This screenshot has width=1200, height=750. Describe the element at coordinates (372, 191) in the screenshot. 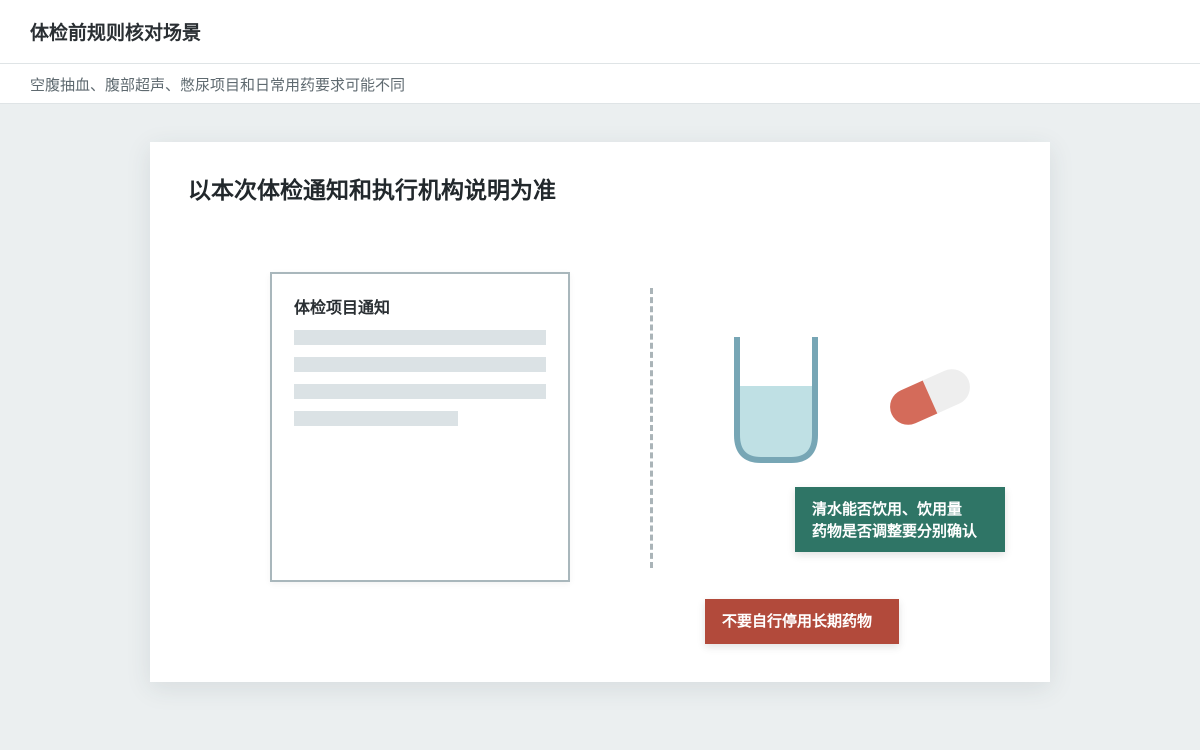

I see `card-title: 以本次体检通知和执行机构说明为准` at that location.